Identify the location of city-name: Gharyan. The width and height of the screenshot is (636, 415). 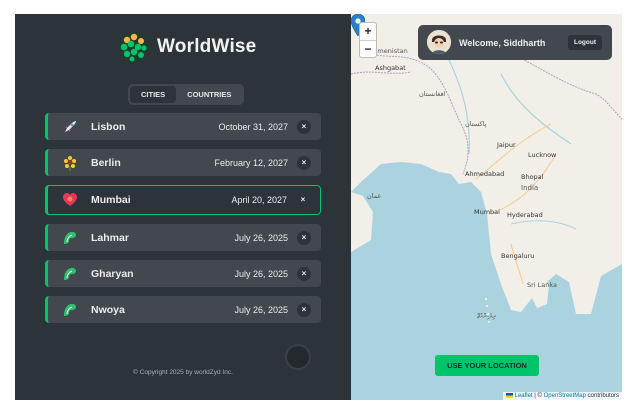
(112, 273).